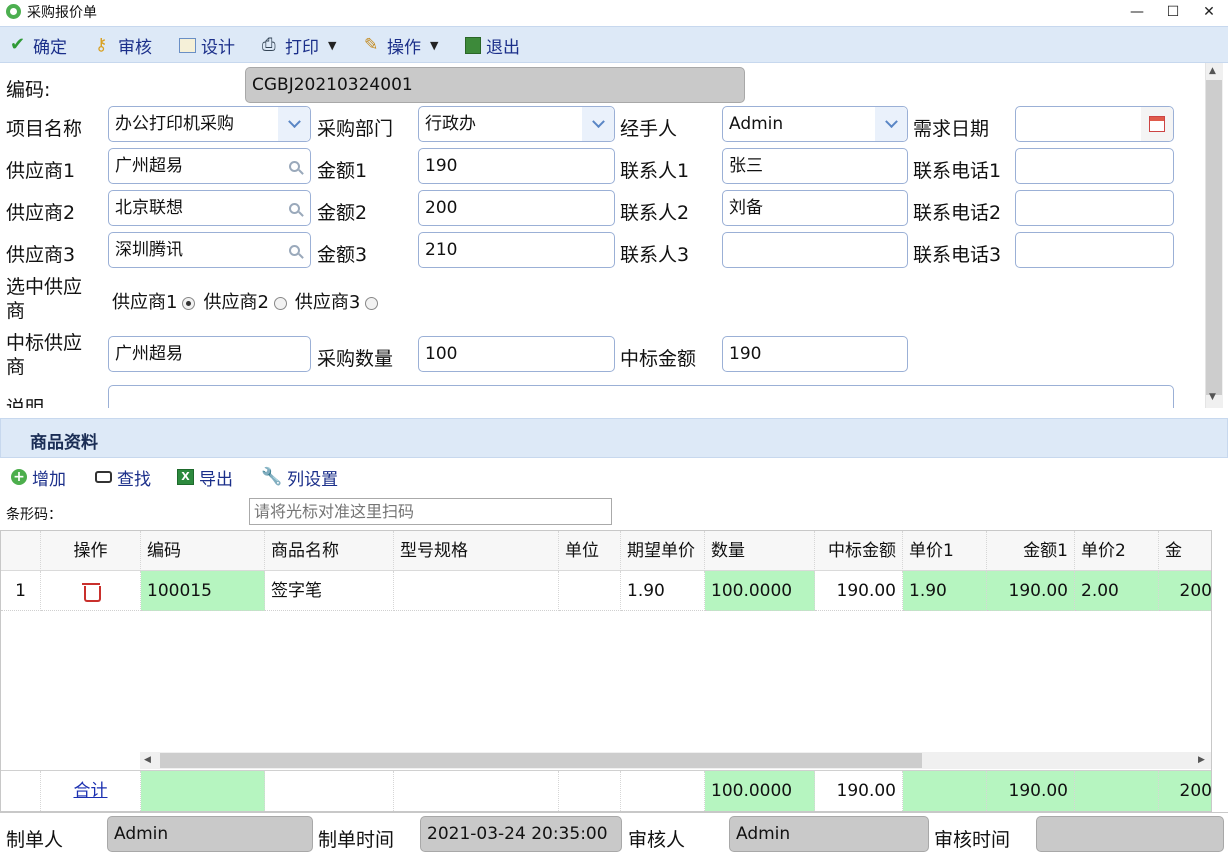 The height and width of the screenshot is (866, 1228). I want to click on close-button: ✕, so click(1209, 12).